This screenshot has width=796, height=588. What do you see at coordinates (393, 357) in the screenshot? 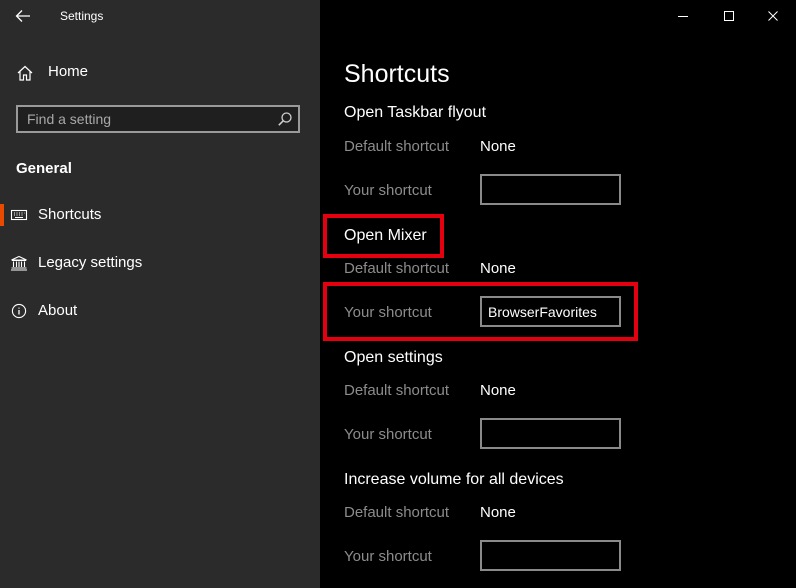
I see `group-title-open-settings: Open settings` at bounding box center [393, 357].